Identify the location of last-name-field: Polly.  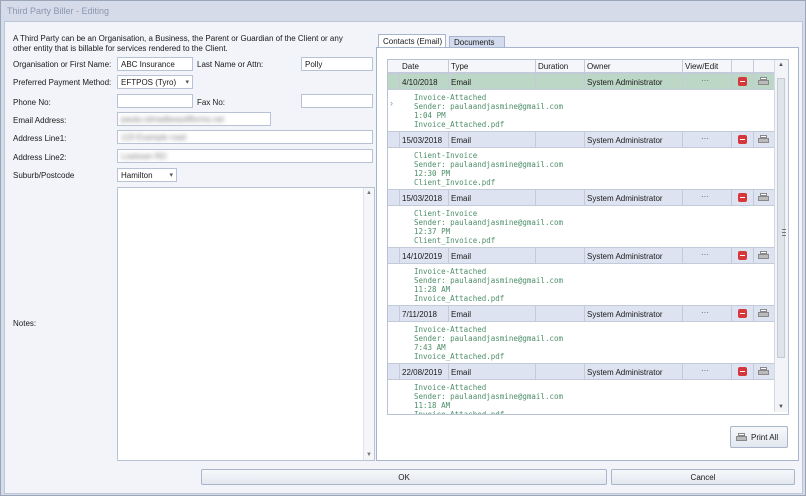
(337, 64).